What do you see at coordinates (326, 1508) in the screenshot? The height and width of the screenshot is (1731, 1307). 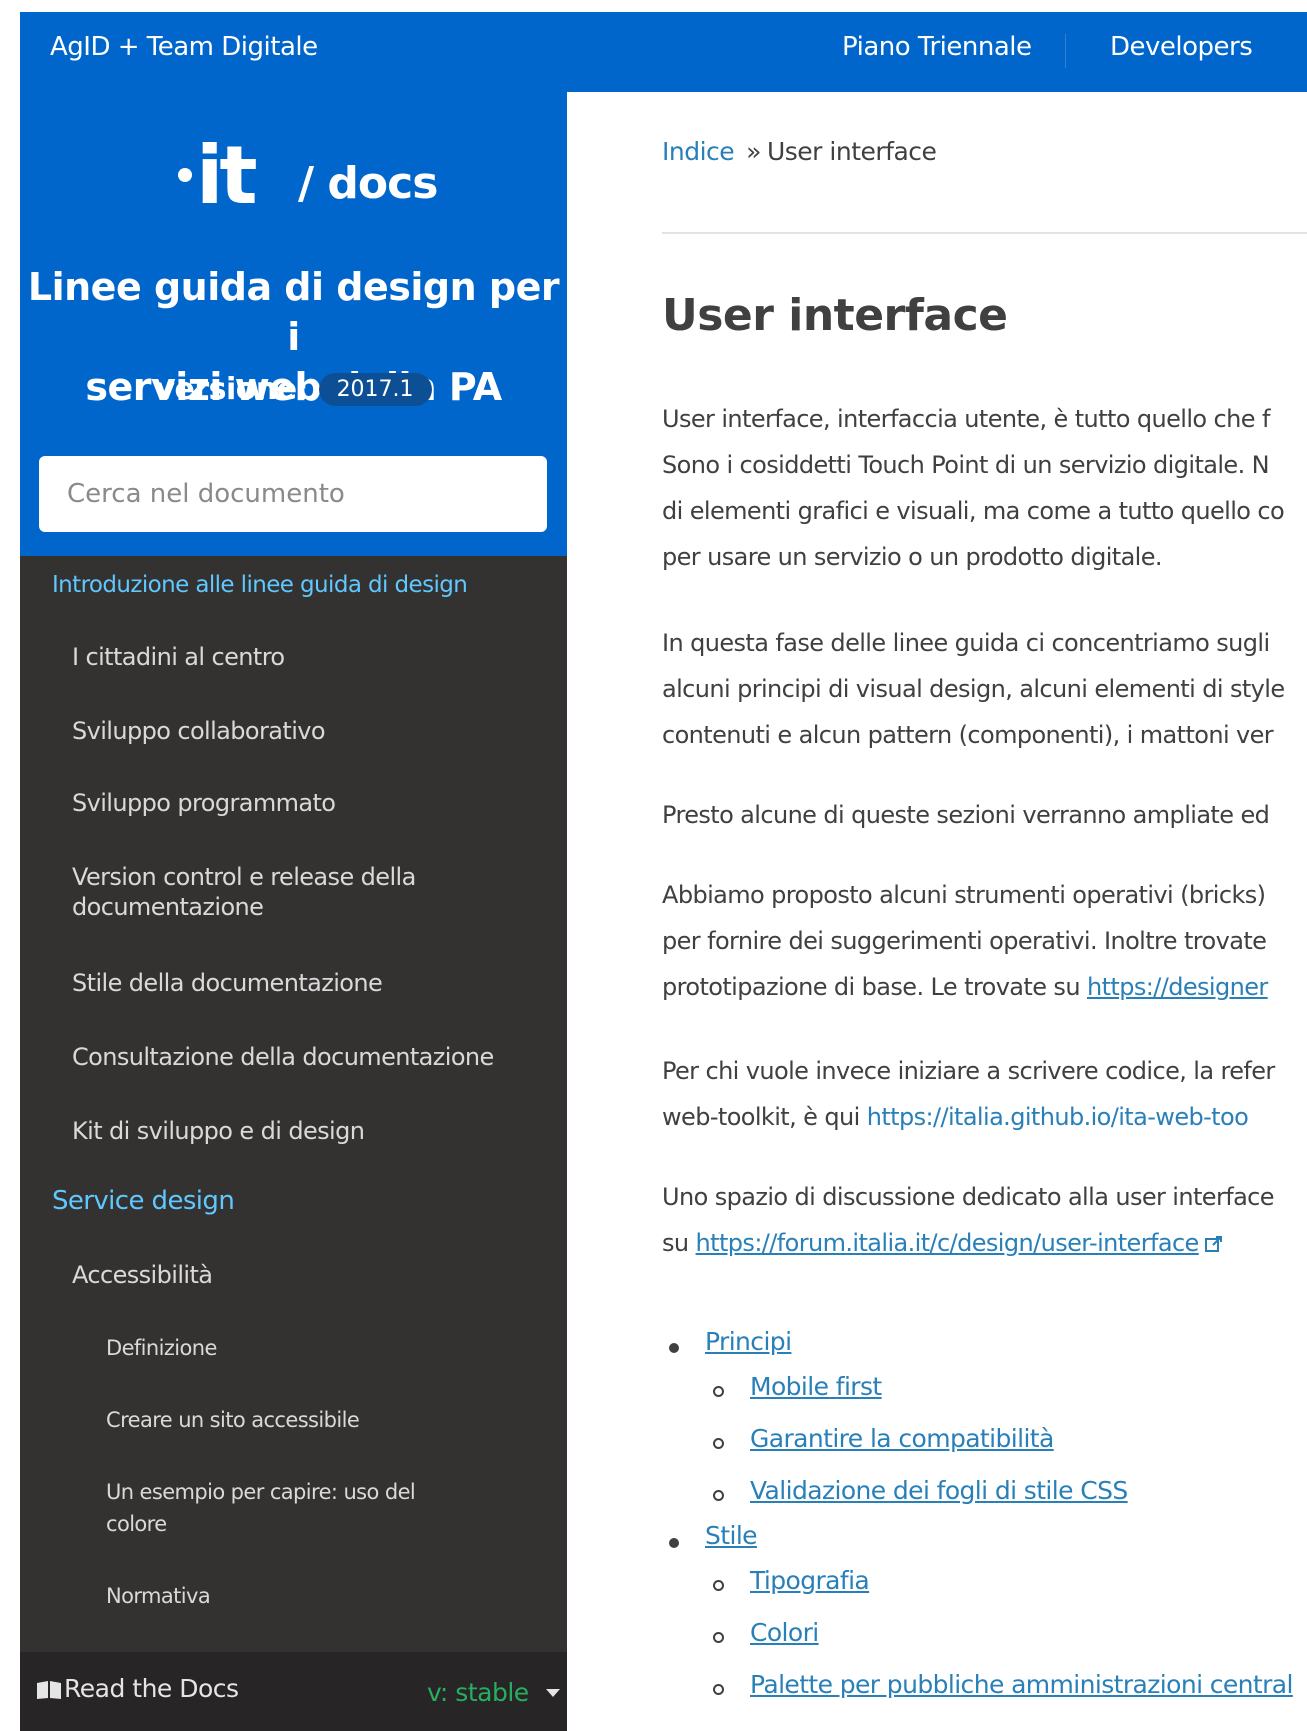 I see `sidebar-item-esempio-colore: Un esempio per capire: uso del colore` at bounding box center [326, 1508].